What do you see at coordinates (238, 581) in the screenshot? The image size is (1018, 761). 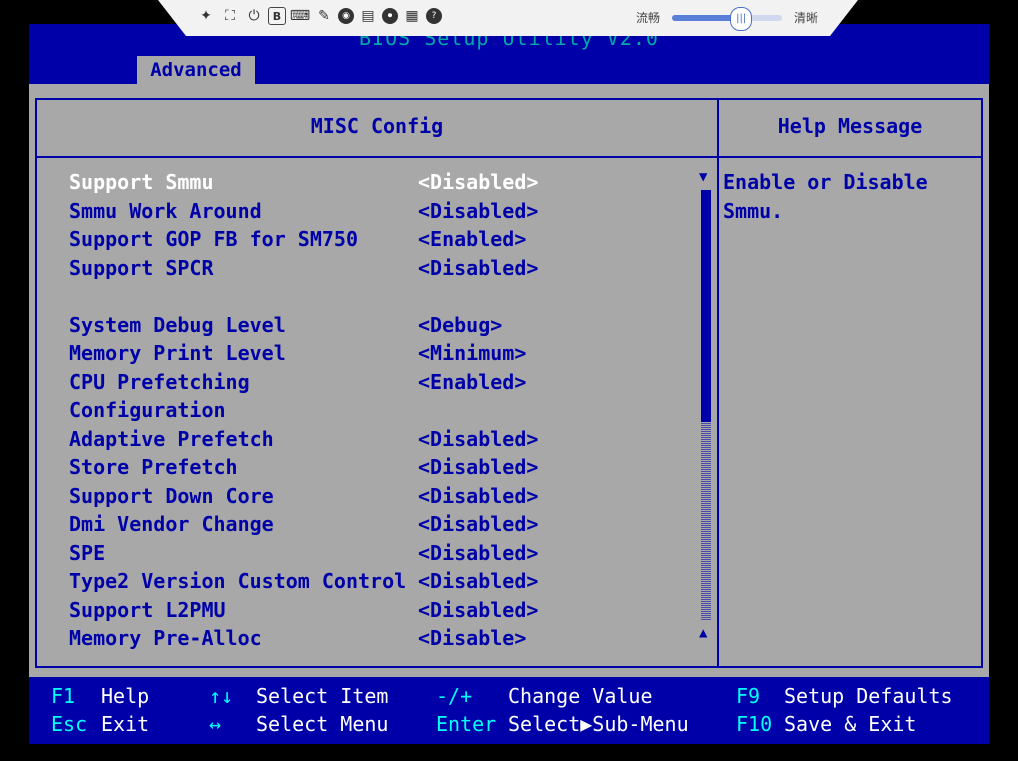 I see `setting-label: Type2 Version Custom Control` at bounding box center [238, 581].